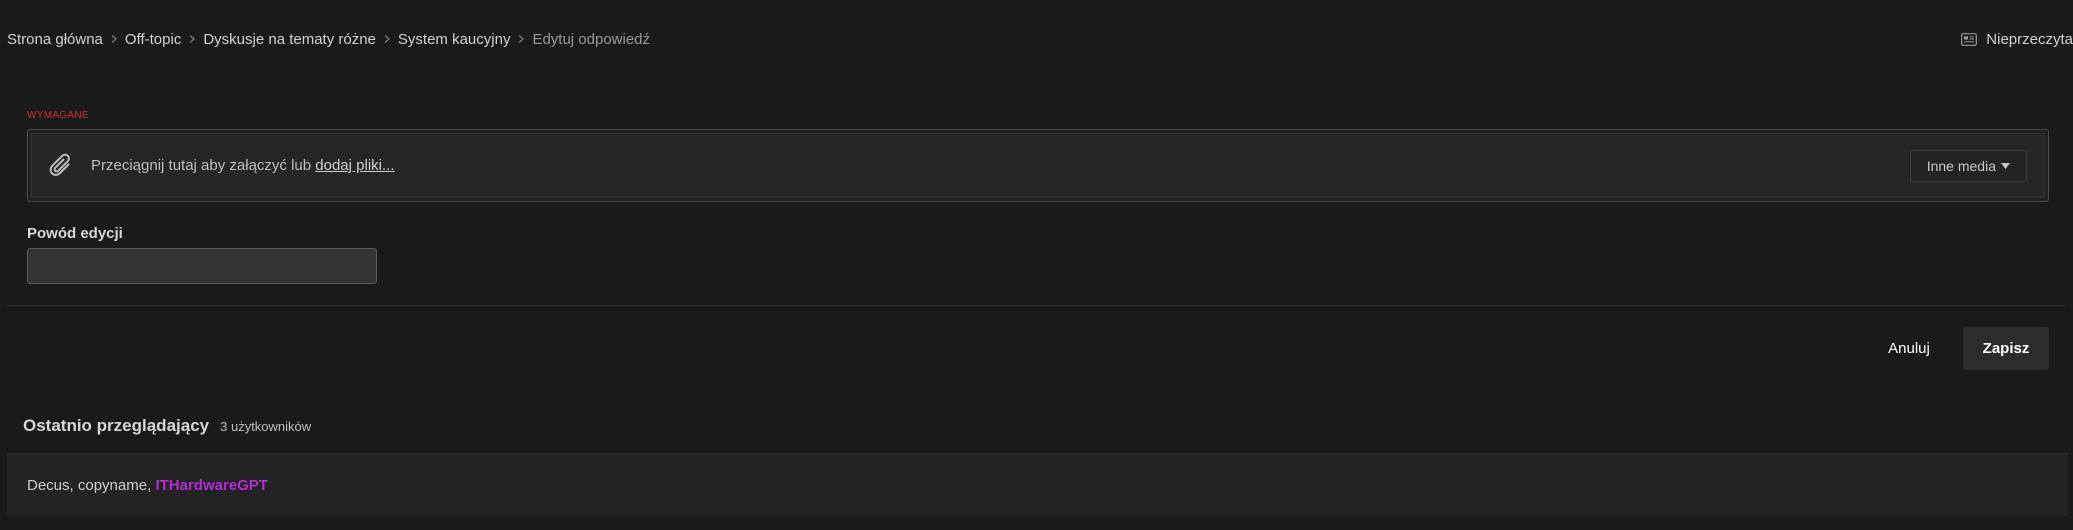 This screenshot has width=2073, height=530. Describe the element at coordinates (202, 266) in the screenshot. I see `edit-reason-input` at that location.